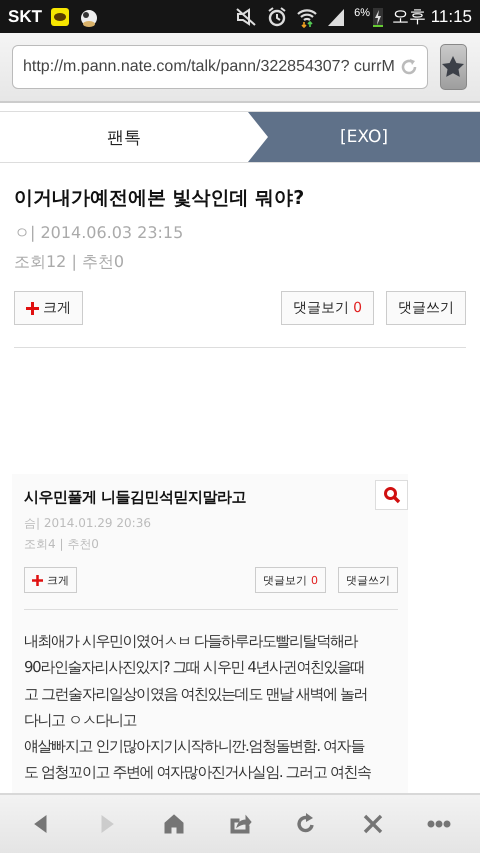 This screenshot has height=853, width=480. What do you see at coordinates (60, 16) in the screenshot?
I see `chat-app-icon` at bounding box center [60, 16].